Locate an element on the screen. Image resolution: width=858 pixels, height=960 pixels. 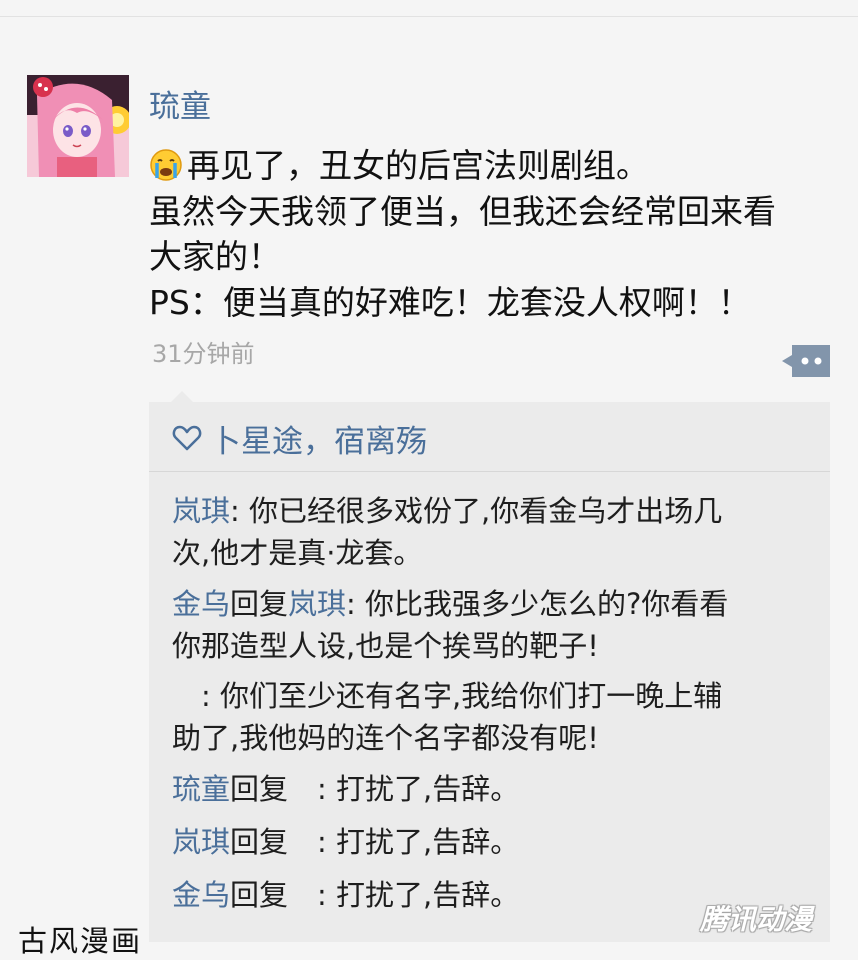
avatar is located at coordinates (78, 126).